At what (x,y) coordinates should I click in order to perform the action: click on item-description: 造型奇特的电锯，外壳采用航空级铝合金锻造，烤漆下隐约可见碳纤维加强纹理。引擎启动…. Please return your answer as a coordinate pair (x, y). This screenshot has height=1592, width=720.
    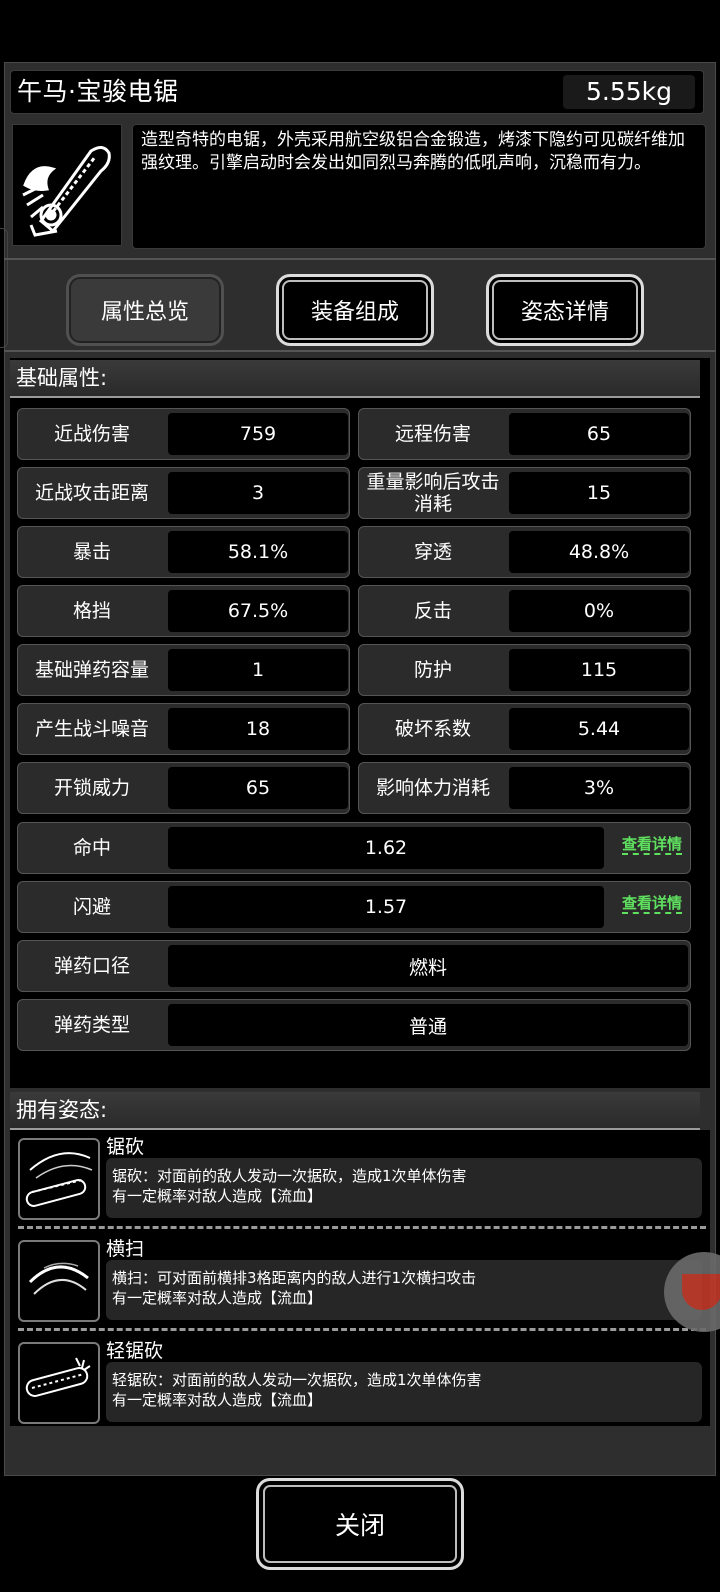
    Looking at the image, I should click on (419, 186).